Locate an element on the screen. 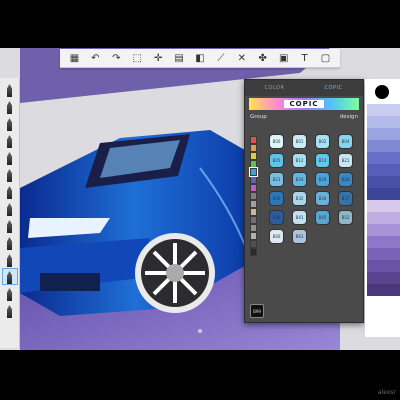 The image size is (400, 400). copic-swatch: B34 is located at coordinates (322, 198).